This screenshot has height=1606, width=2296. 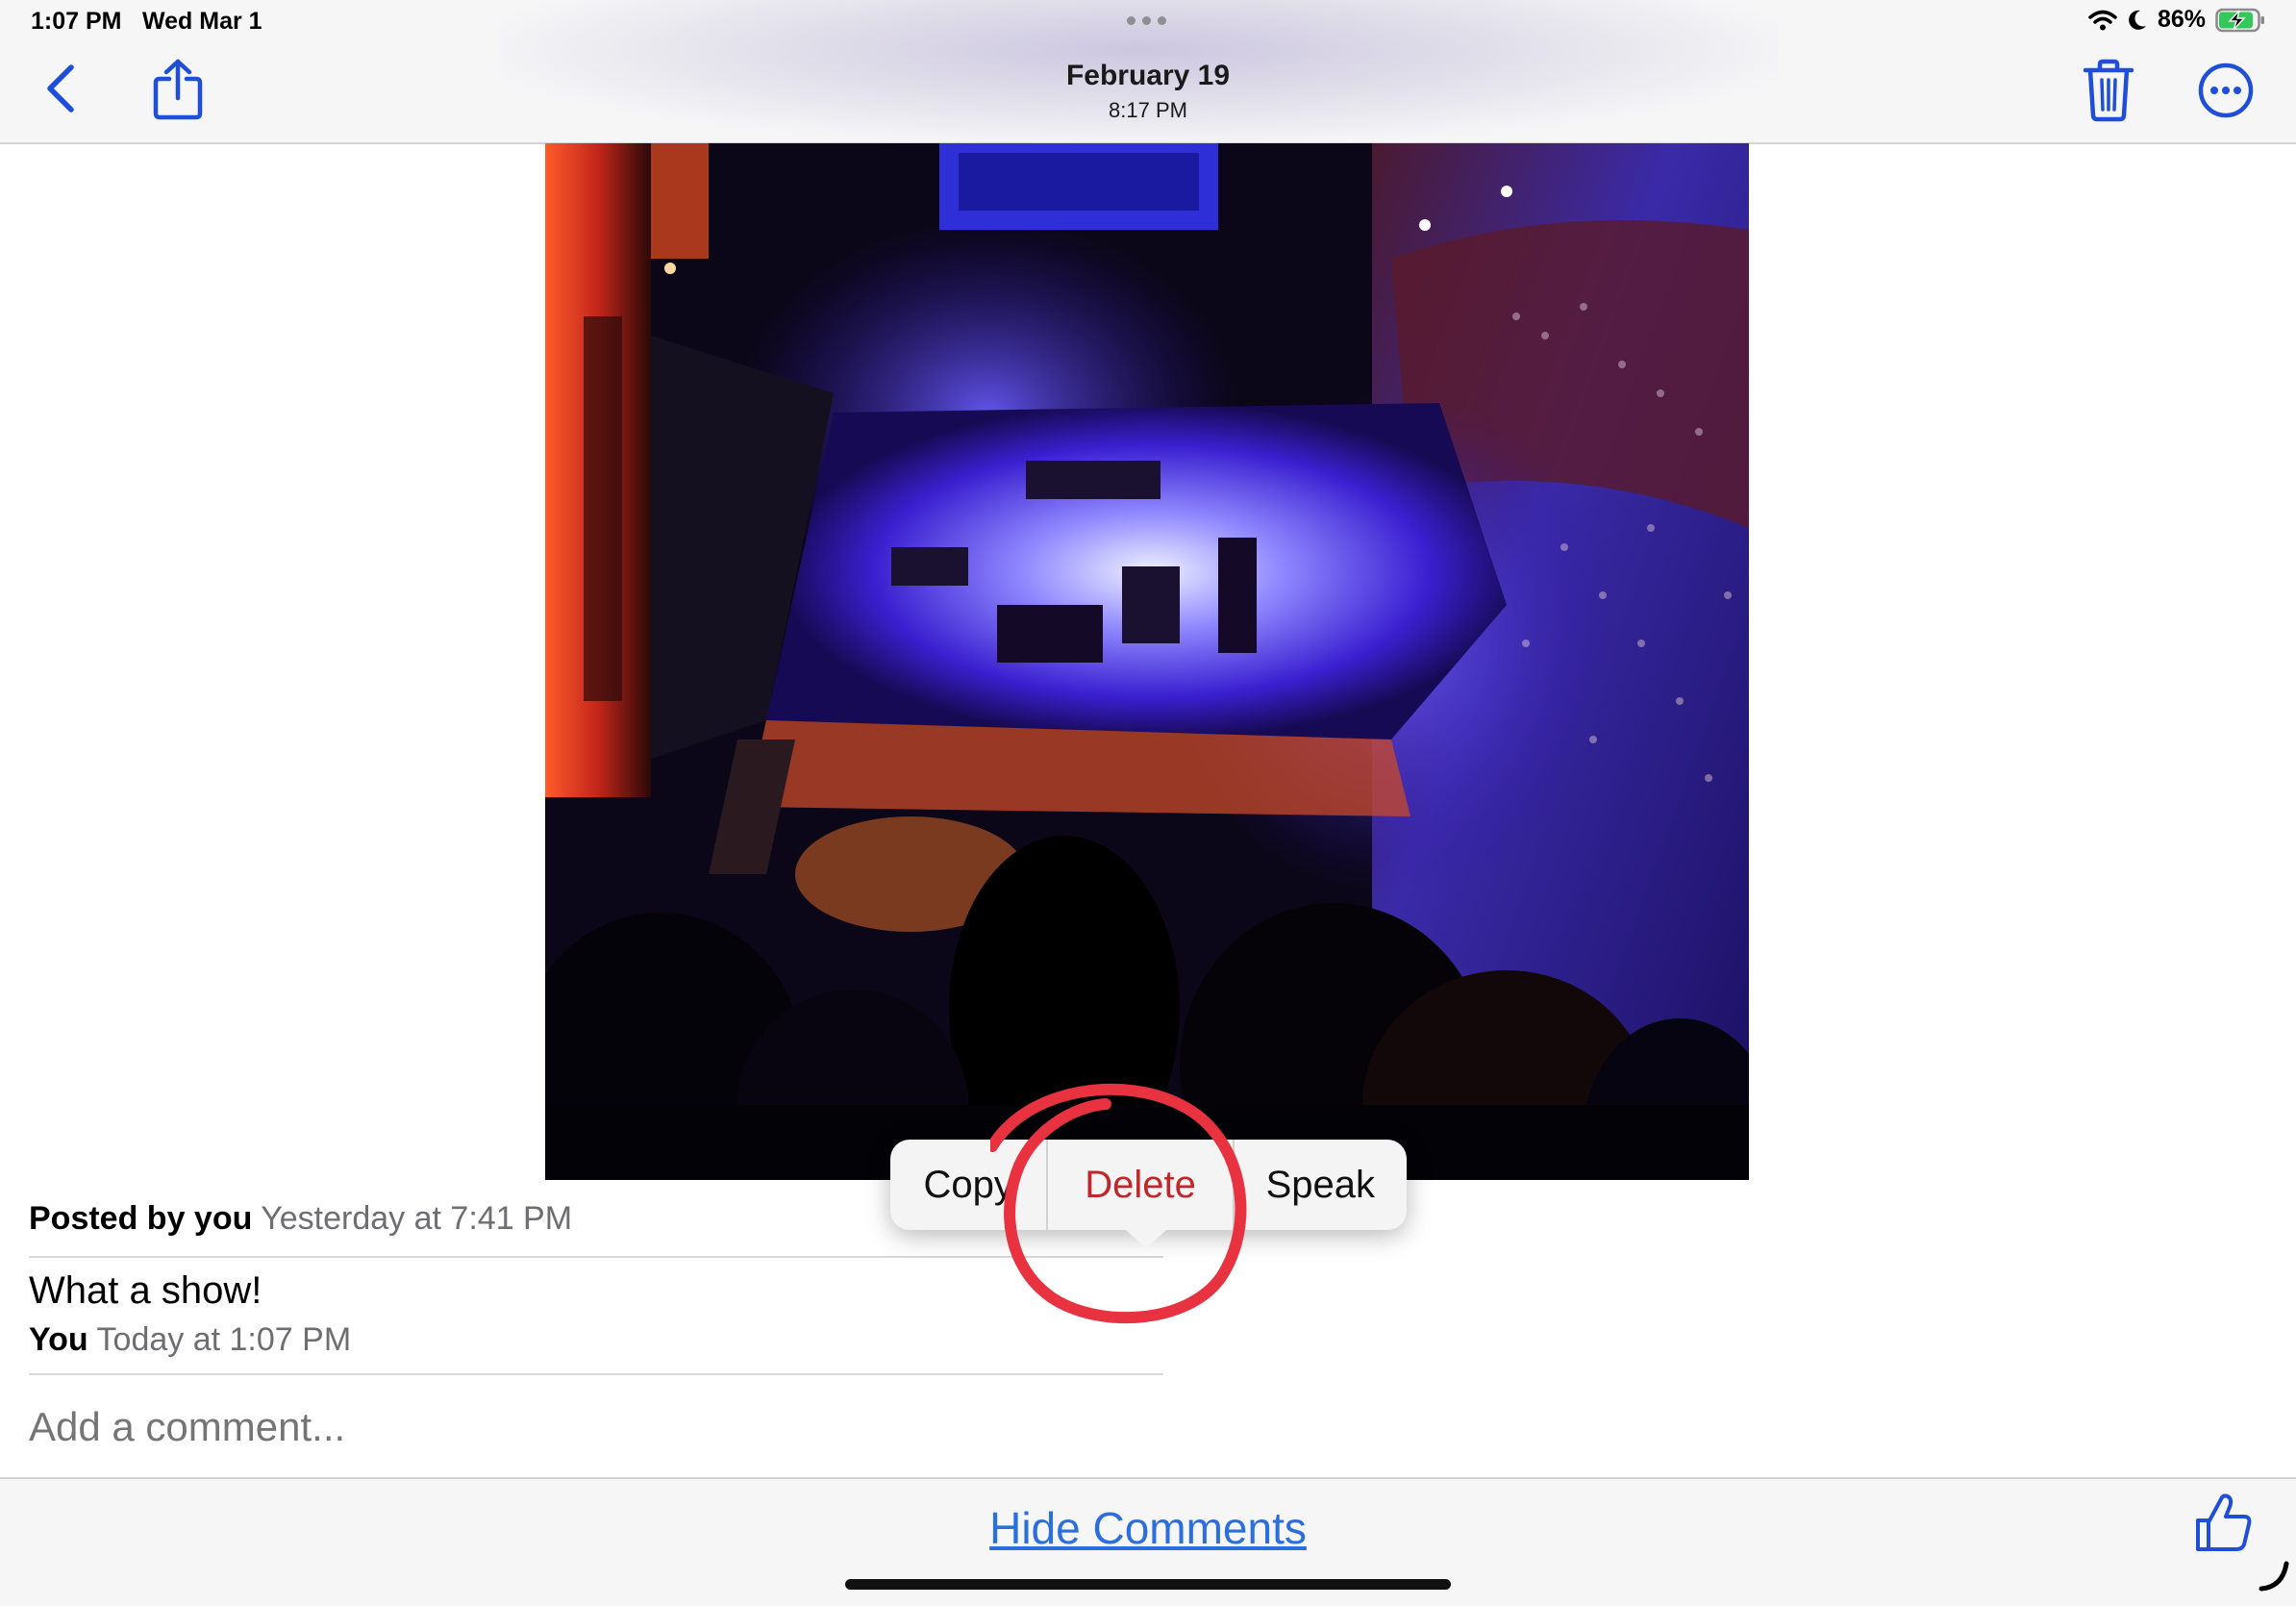 What do you see at coordinates (2239, 20) in the screenshot?
I see `battery-charging-icon` at bounding box center [2239, 20].